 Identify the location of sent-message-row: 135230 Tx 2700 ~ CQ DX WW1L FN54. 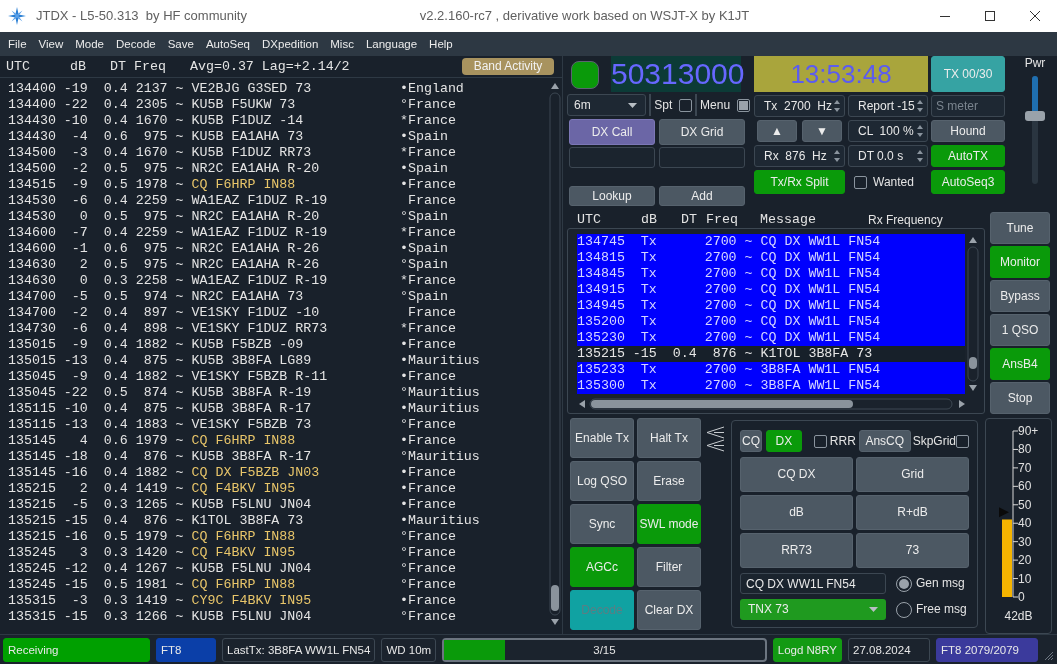
(771, 338).